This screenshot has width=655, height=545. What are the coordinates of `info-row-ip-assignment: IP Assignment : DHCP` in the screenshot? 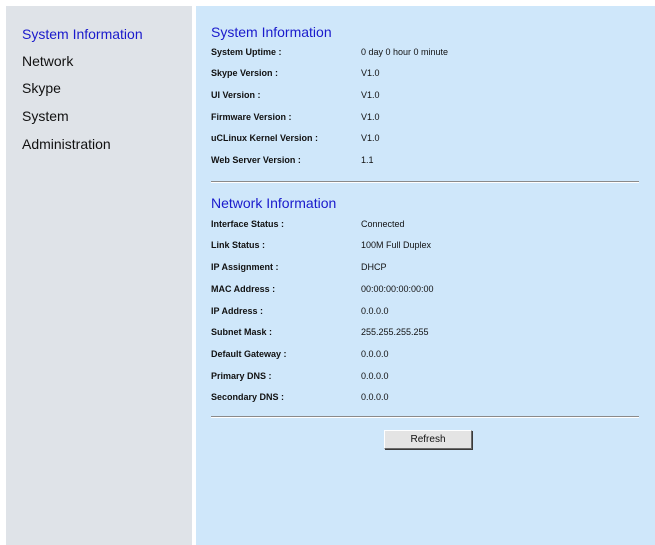 It's located at (421, 267).